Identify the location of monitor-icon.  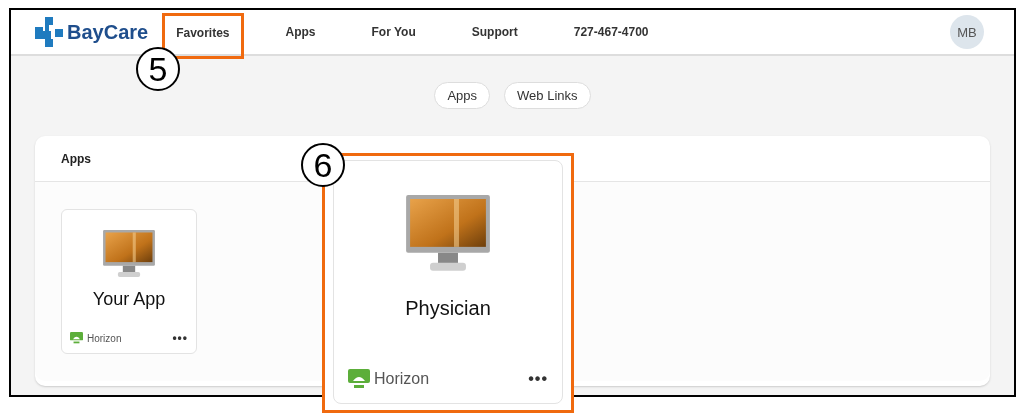
(129, 255).